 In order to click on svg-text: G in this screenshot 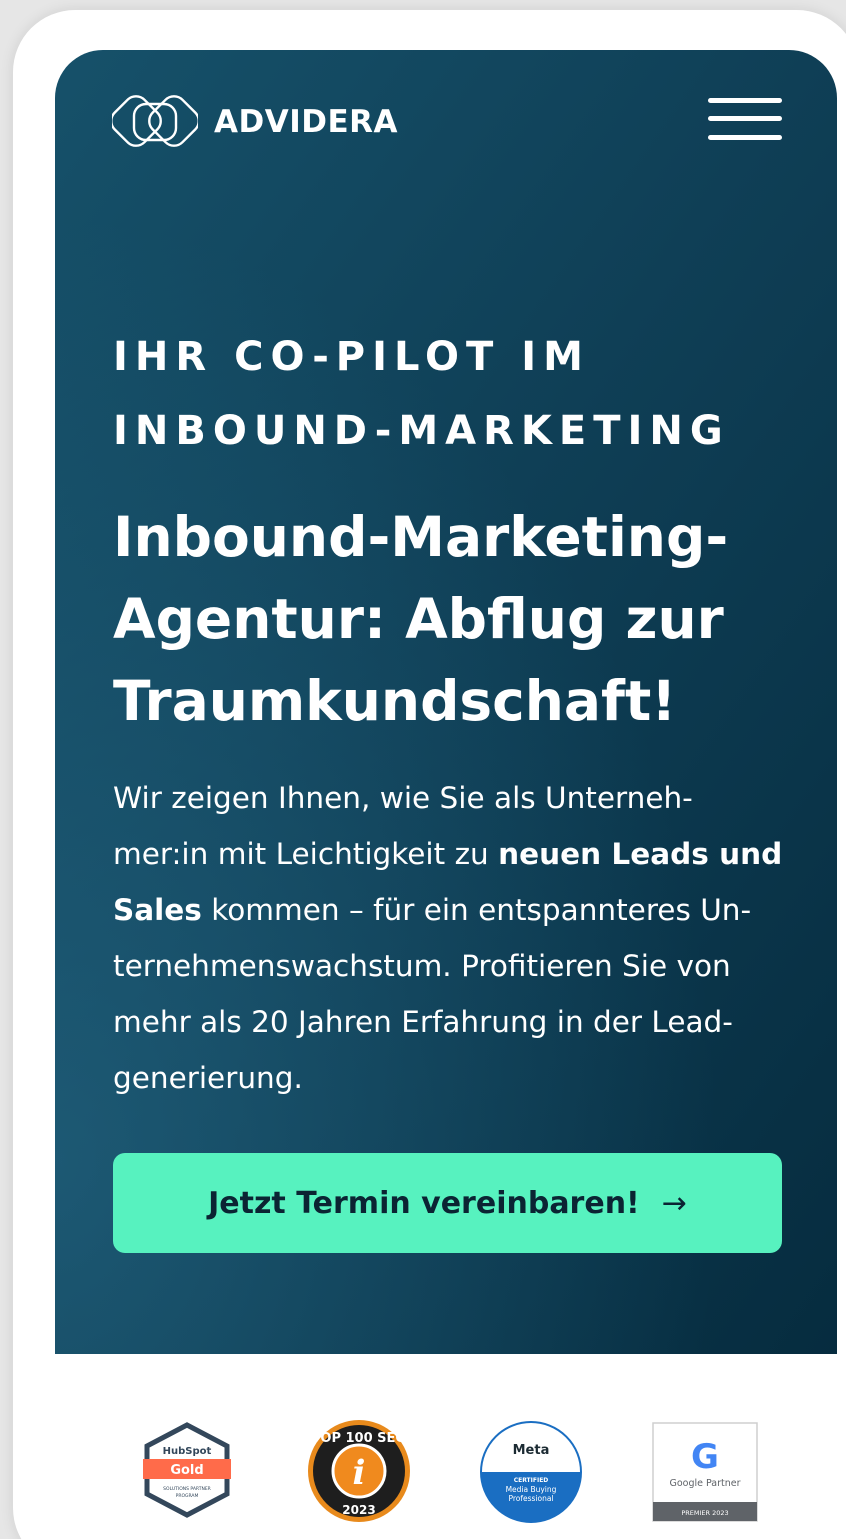, I will do `click(705, 1457)`.